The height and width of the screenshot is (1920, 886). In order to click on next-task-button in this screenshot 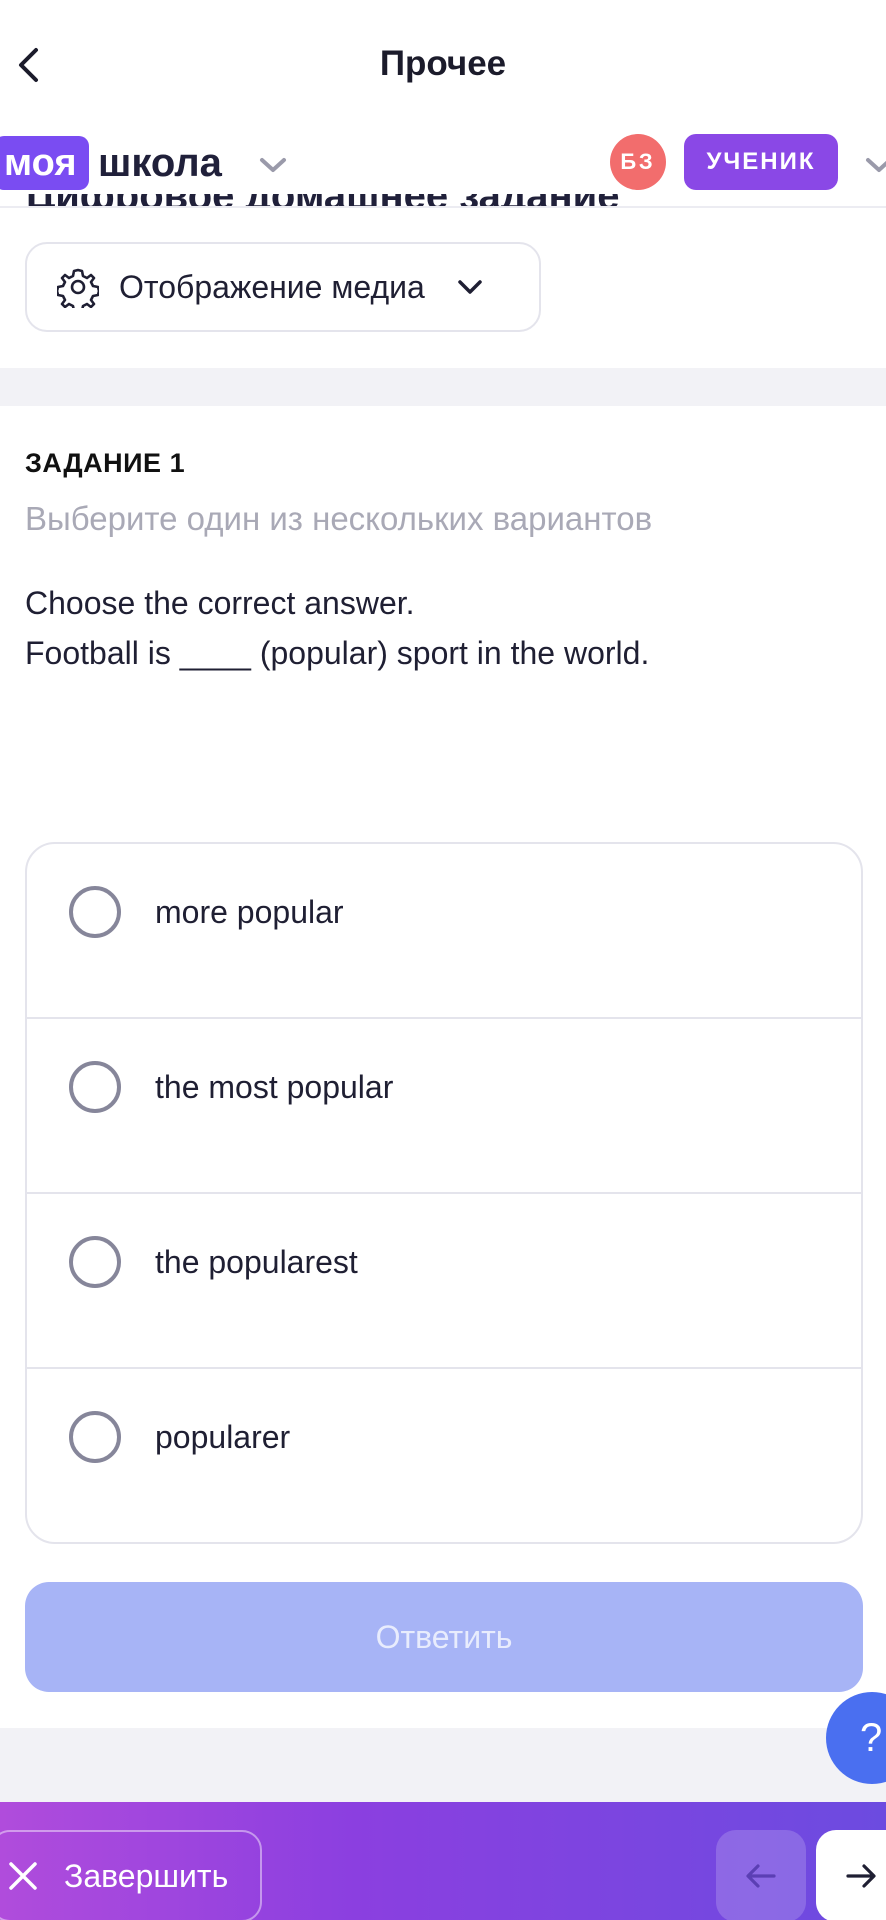, I will do `click(851, 1875)`.